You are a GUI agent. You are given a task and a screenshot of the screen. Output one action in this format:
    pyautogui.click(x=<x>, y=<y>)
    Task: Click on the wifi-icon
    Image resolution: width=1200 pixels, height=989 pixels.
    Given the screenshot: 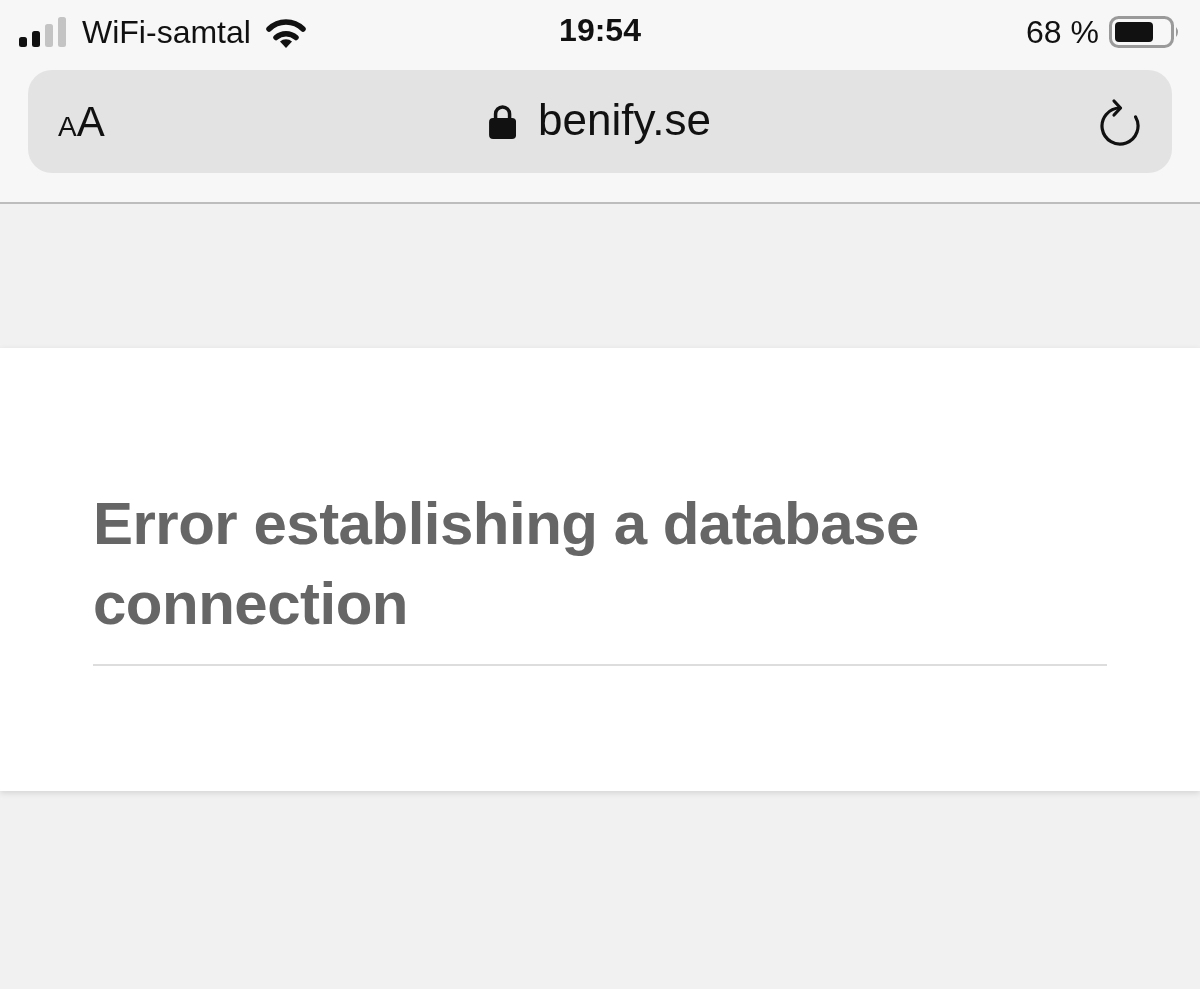 What is the action you would take?
    pyautogui.click(x=285, y=32)
    